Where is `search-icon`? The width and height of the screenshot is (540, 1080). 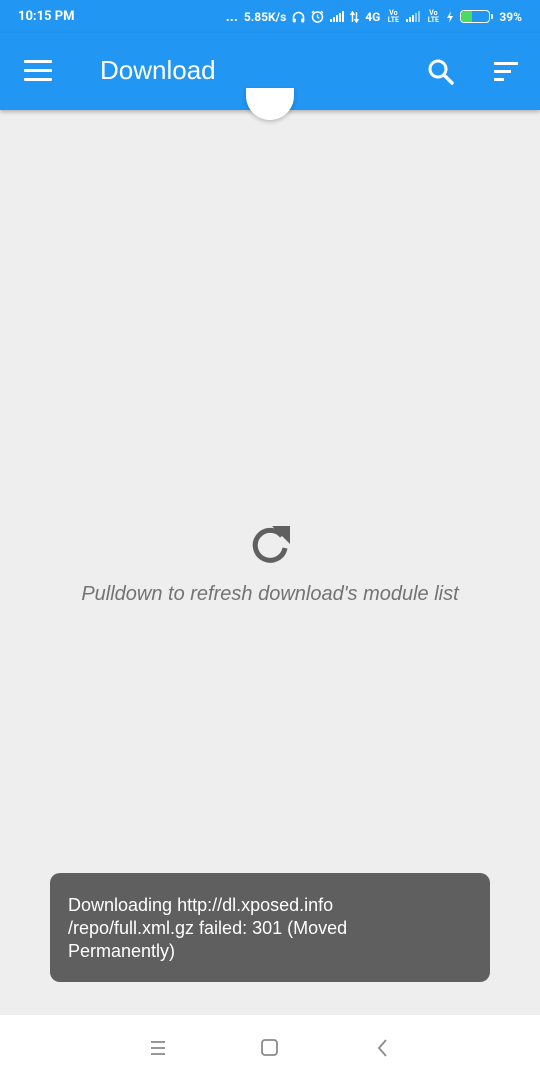
search-icon is located at coordinates (441, 72).